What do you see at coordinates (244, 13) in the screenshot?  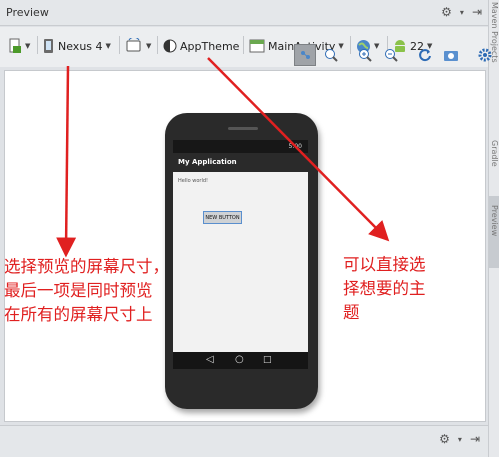 I see `preview-title-bar: Preview ⚙ ▾ ⇥` at bounding box center [244, 13].